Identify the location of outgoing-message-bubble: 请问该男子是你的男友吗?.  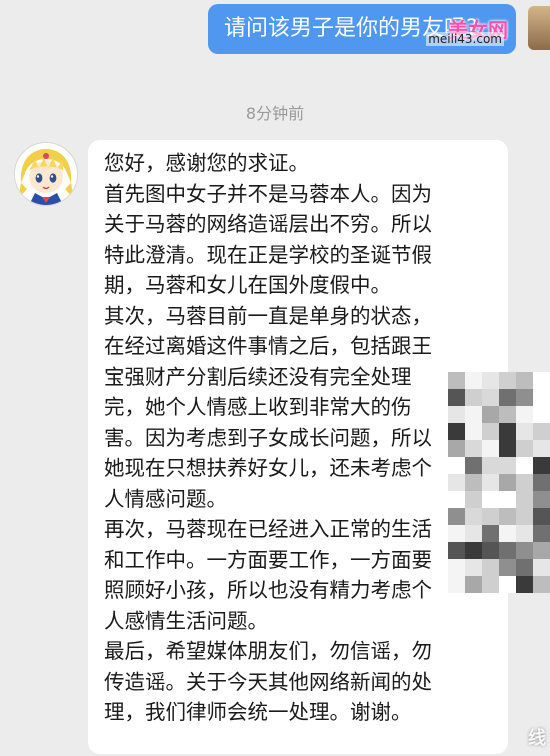
(362, 29).